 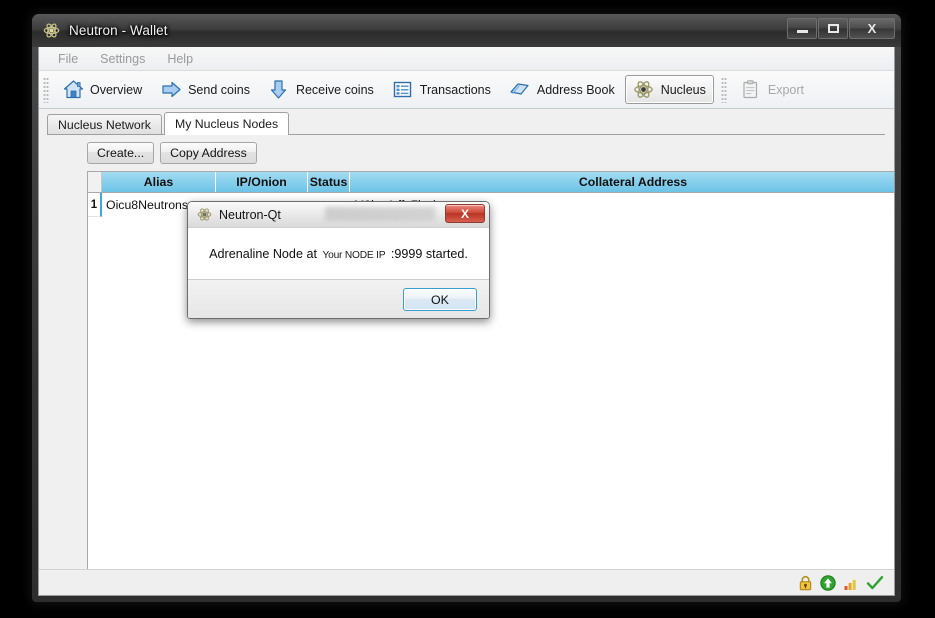 What do you see at coordinates (95, 205) in the screenshot?
I see `table-row-number: 1` at bounding box center [95, 205].